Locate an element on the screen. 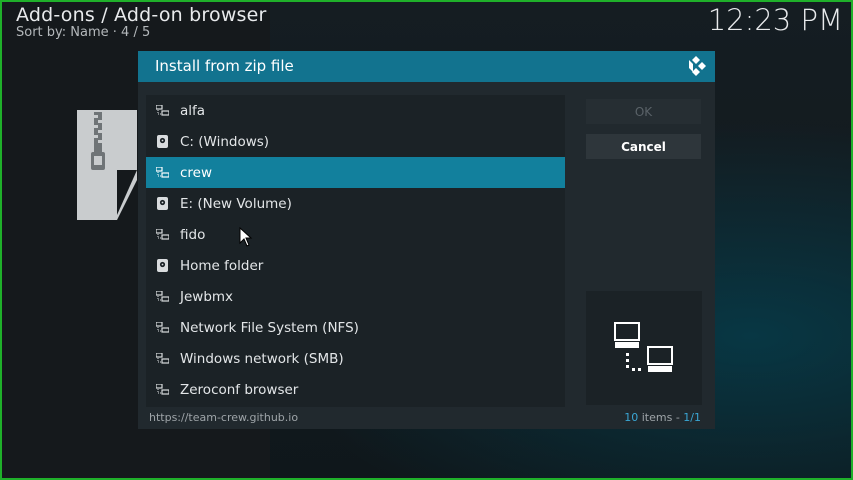 The width and height of the screenshot is (853, 480). item-count: 10 is located at coordinates (631, 417).